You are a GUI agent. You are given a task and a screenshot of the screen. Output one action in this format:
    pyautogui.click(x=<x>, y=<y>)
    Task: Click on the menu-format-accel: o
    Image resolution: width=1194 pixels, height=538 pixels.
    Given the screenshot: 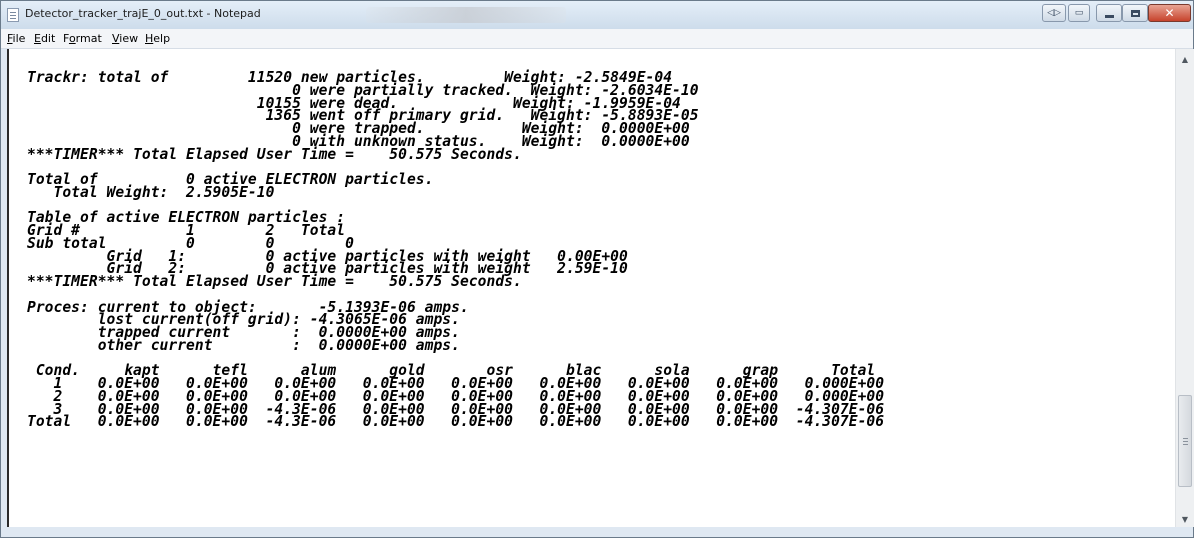 What is the action you would take?
    pyautogui.click(x=72, y=38)
    